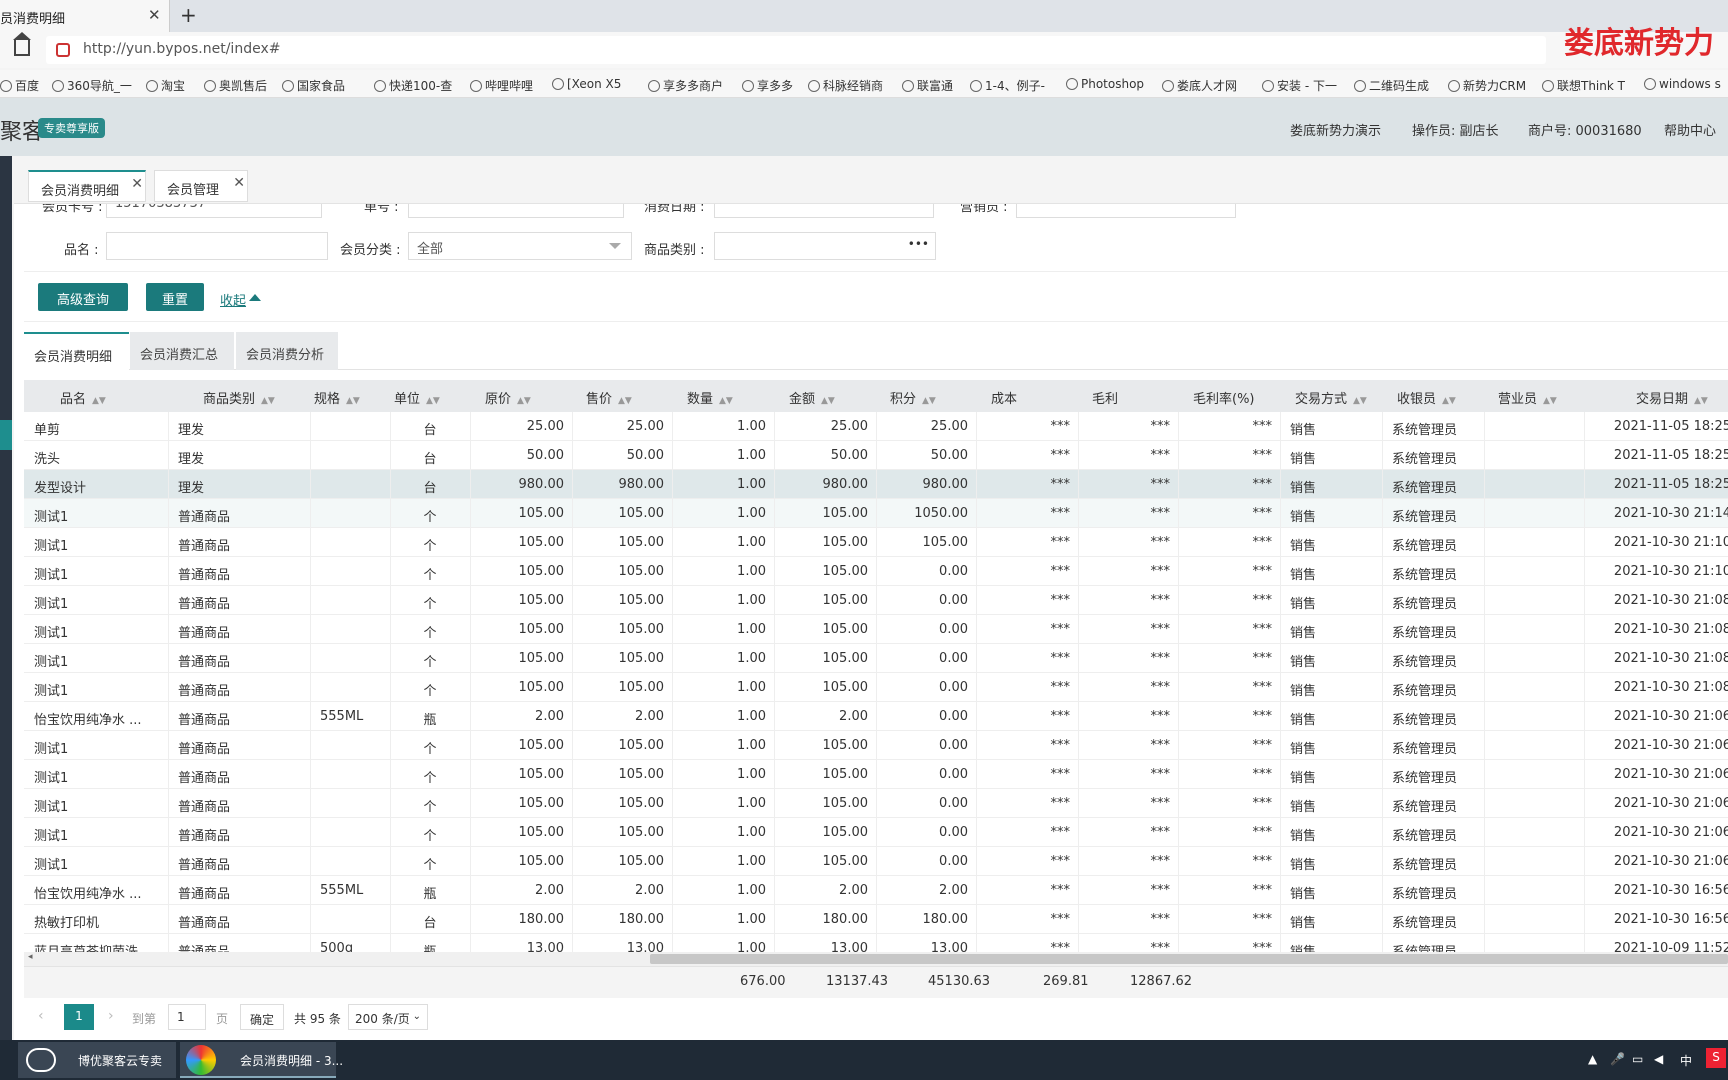 The width and height of the screenshot is (1728, 1080). What do you see at coordinates (92, 85) in the screenshot?
I see `bookmark-item: 360导航_一` at bounding box center [92, 85].